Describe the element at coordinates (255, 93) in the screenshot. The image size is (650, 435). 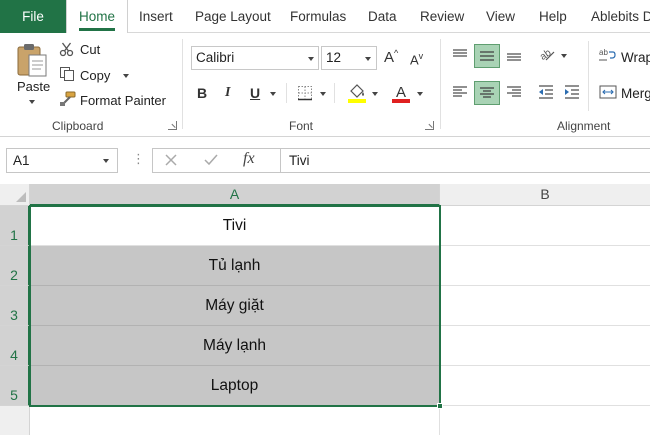
I see `underline-button: U` at that location.